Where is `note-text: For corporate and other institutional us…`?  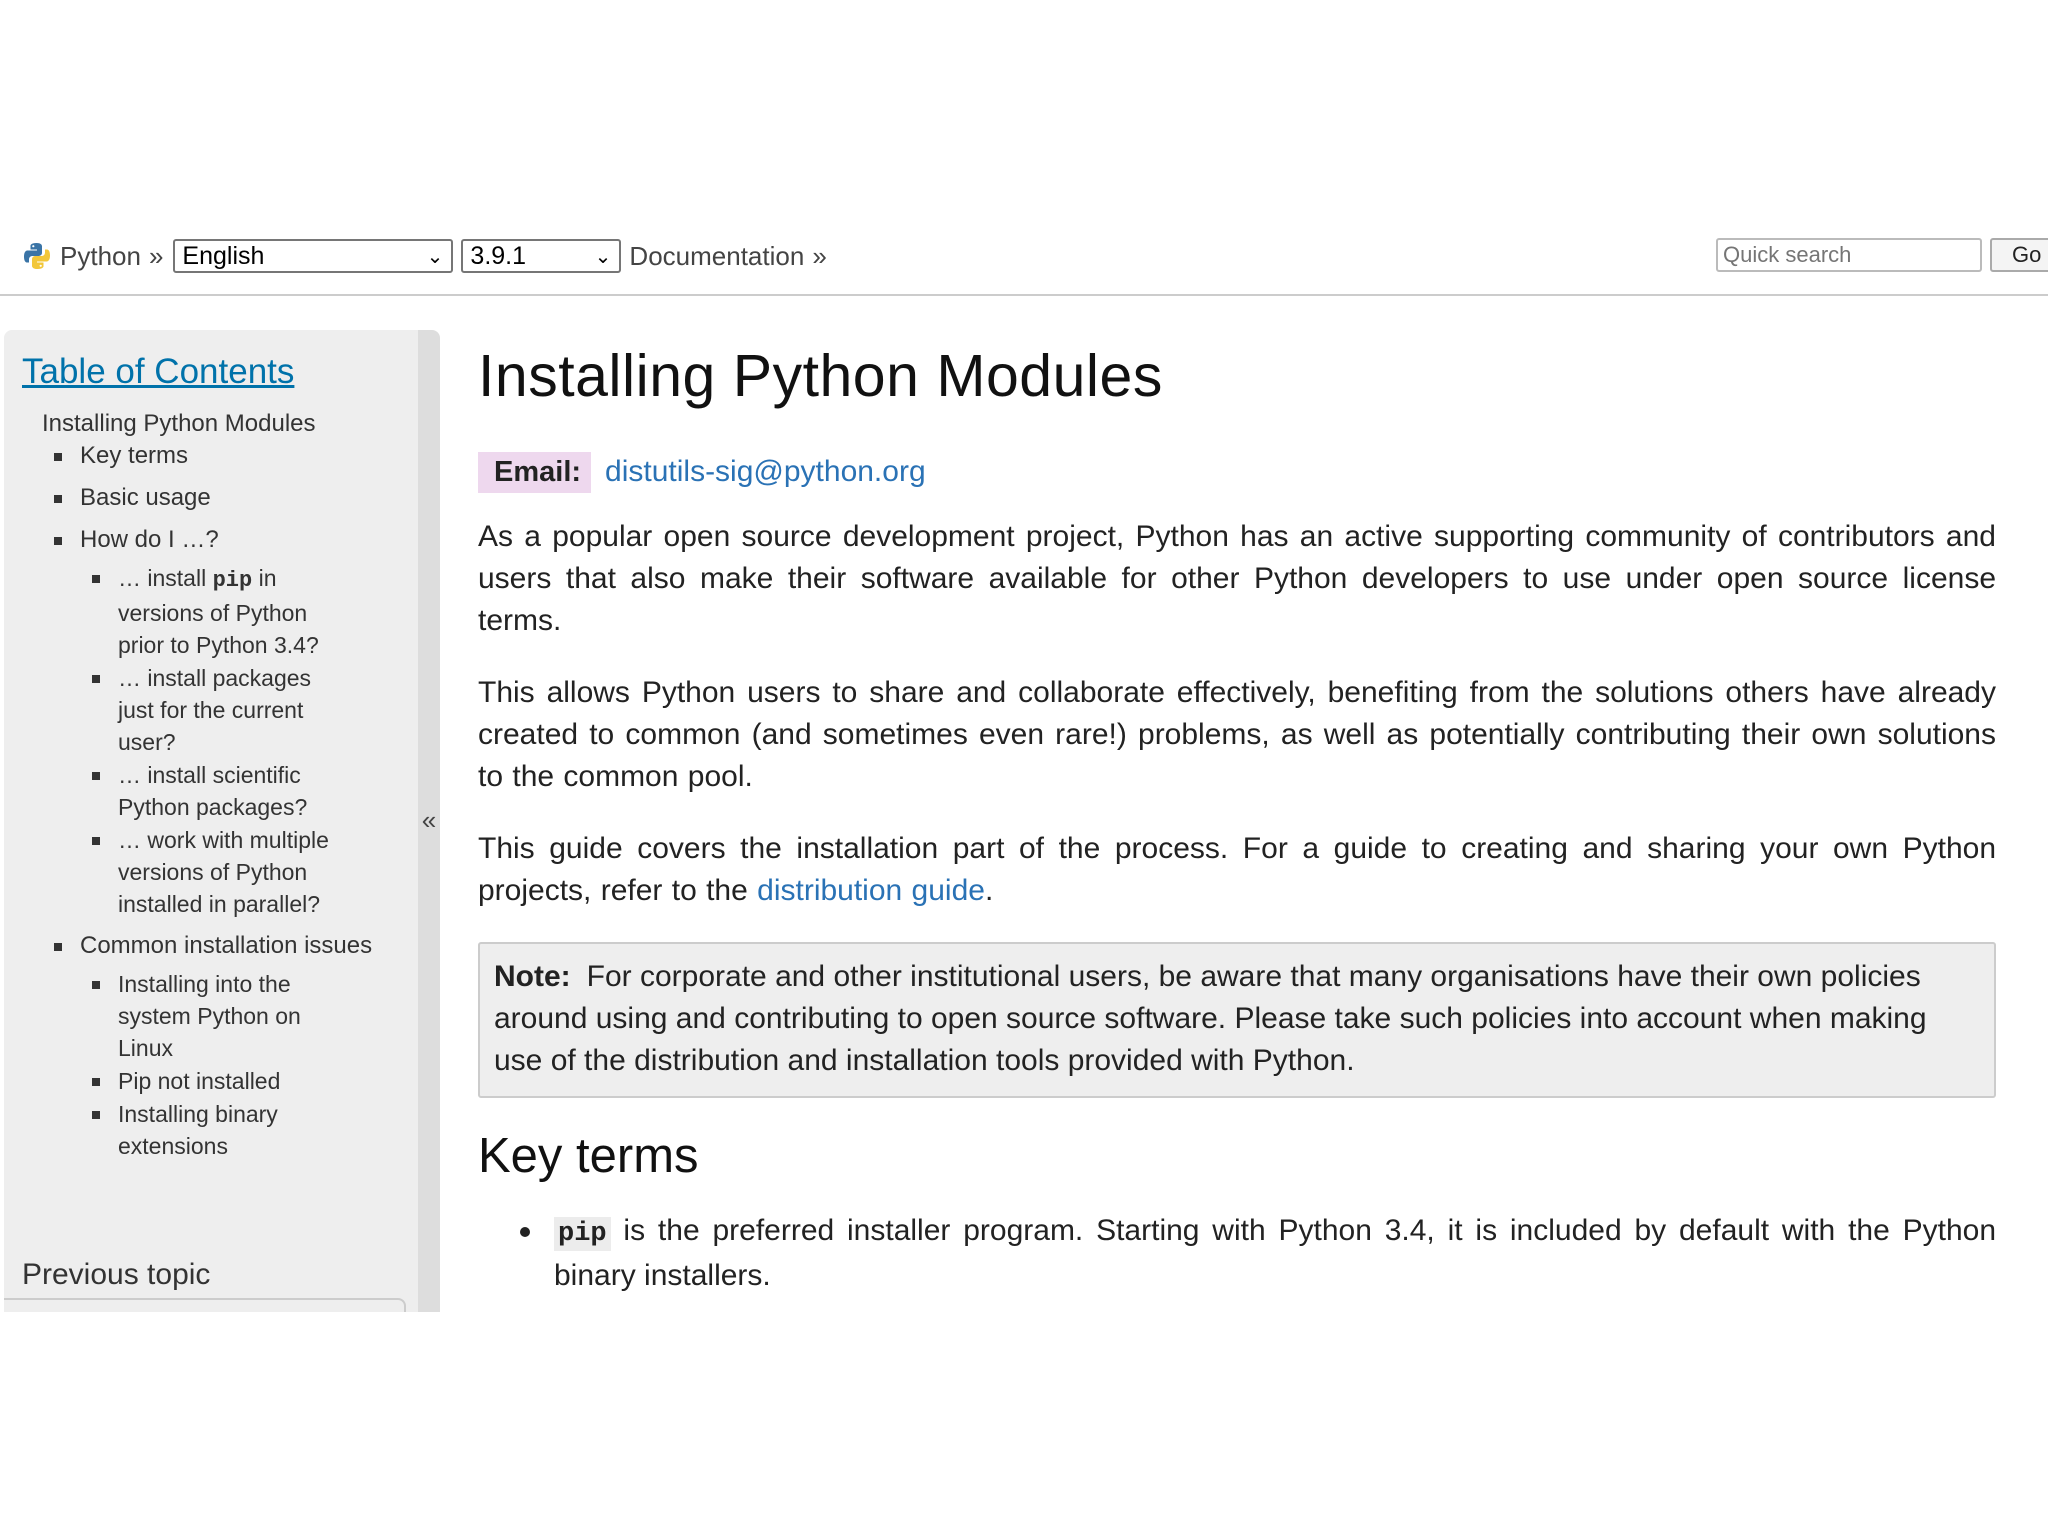 note-text: For corporate and other institutional us… is located at coordinates (1210, 1018).